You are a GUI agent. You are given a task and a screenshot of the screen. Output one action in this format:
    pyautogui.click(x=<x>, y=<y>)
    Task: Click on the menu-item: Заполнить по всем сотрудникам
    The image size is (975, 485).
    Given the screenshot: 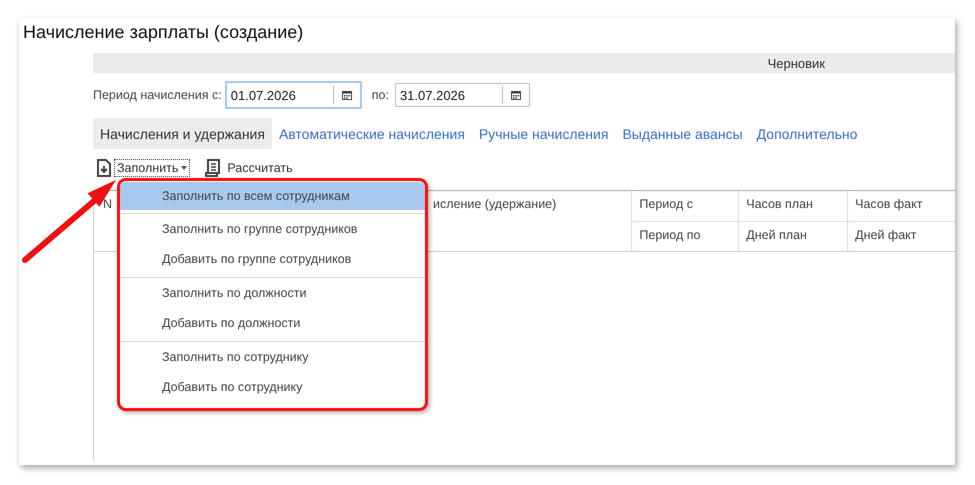 What is the action you would take?
    pyautogui.click(x=272, y=196)
    